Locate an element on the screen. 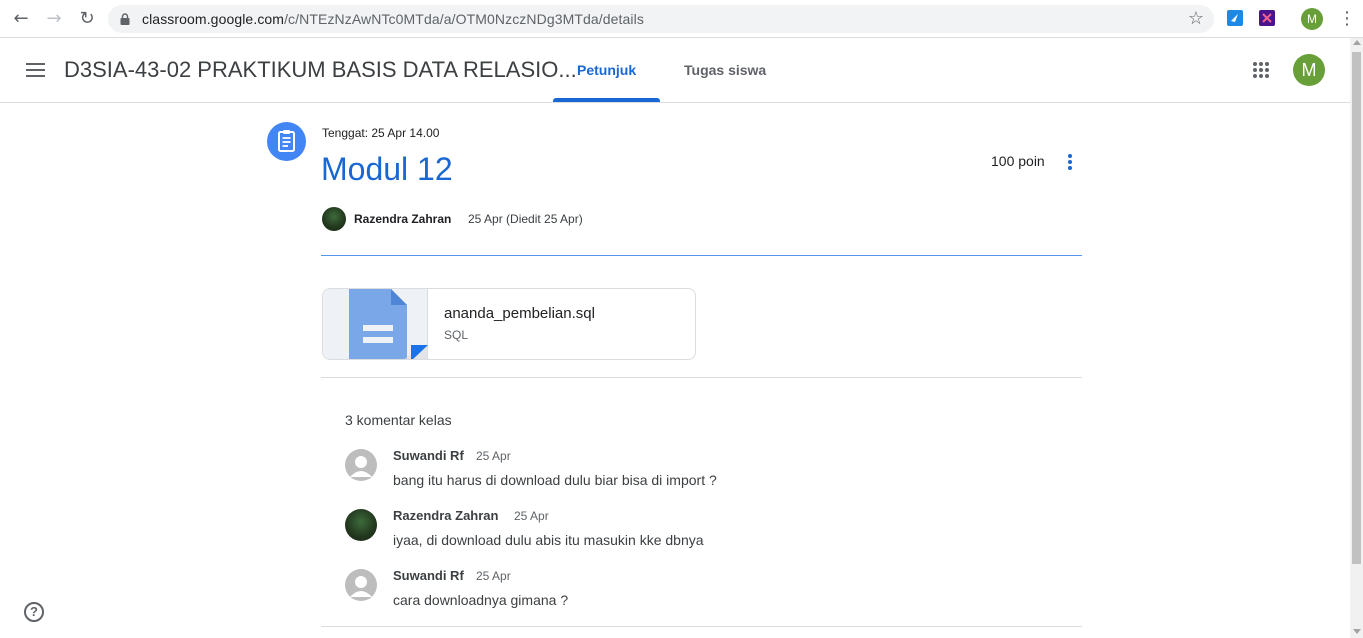  more-options-icon is located at coordinates (1070, 164).